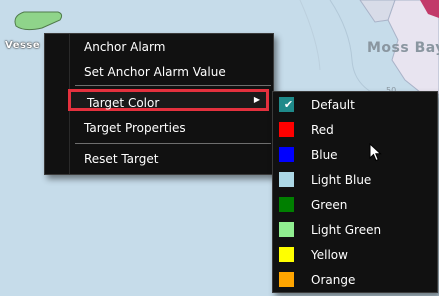 The image size is (439, 296). I want to click on color-item-light-green: Light Green, so click(355, 230).